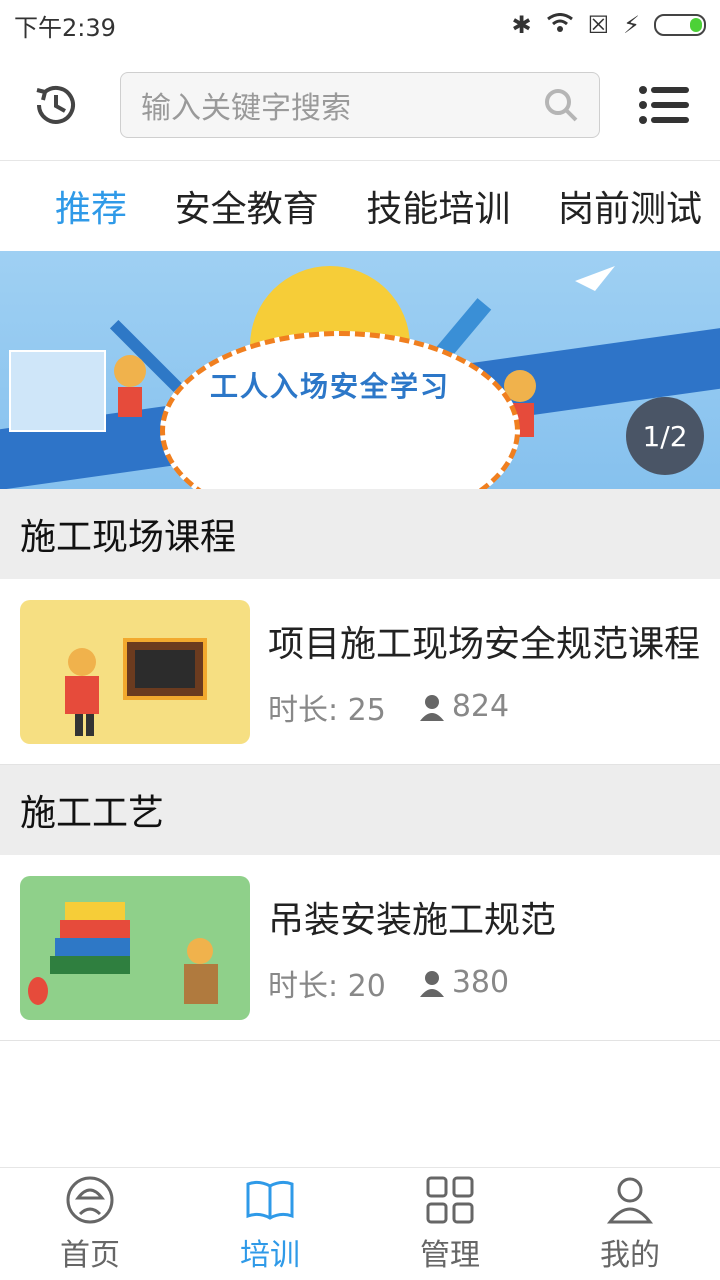  I want to click on search-input: 输入关键字搜索, so click(360, 105).